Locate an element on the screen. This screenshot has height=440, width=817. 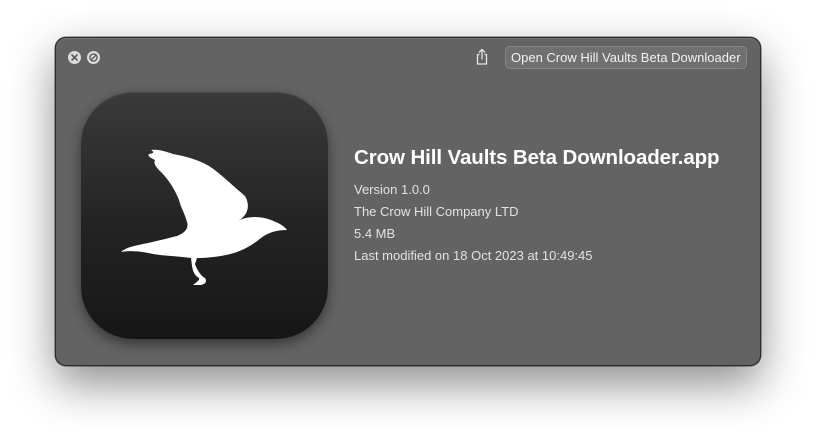
fullscreen-button is located at coordinates (93, 57).